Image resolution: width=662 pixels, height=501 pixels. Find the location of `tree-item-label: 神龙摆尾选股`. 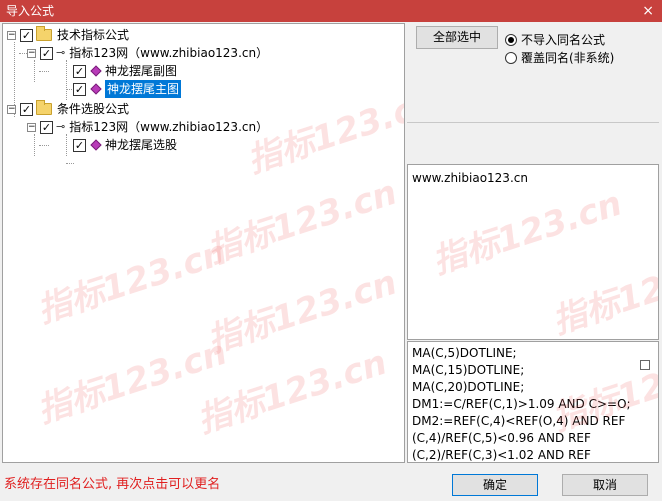

tree-item-label: 神龙摆尾选股 is located at coordinates (141, 145).